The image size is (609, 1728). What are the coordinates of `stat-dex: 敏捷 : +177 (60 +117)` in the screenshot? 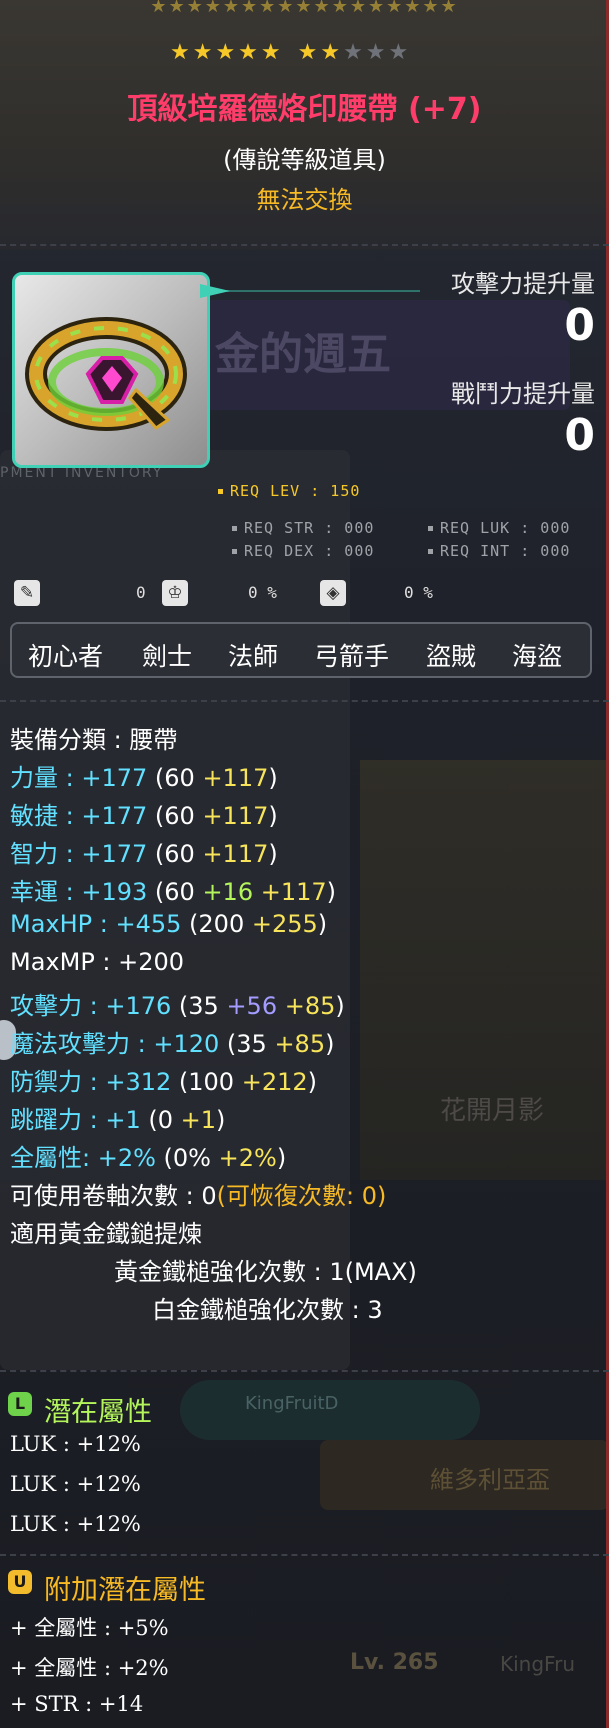 It's located at (144, 816).